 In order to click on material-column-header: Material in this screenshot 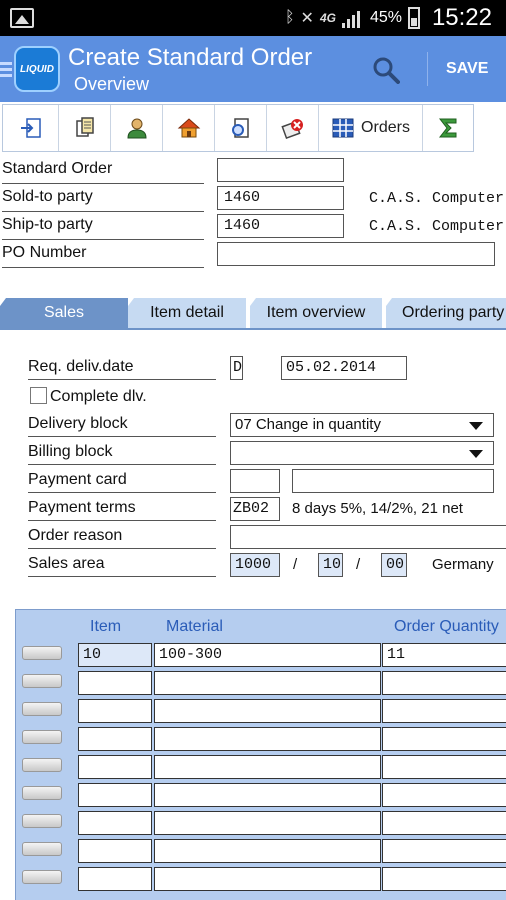, I will do `click(194, 626)`.